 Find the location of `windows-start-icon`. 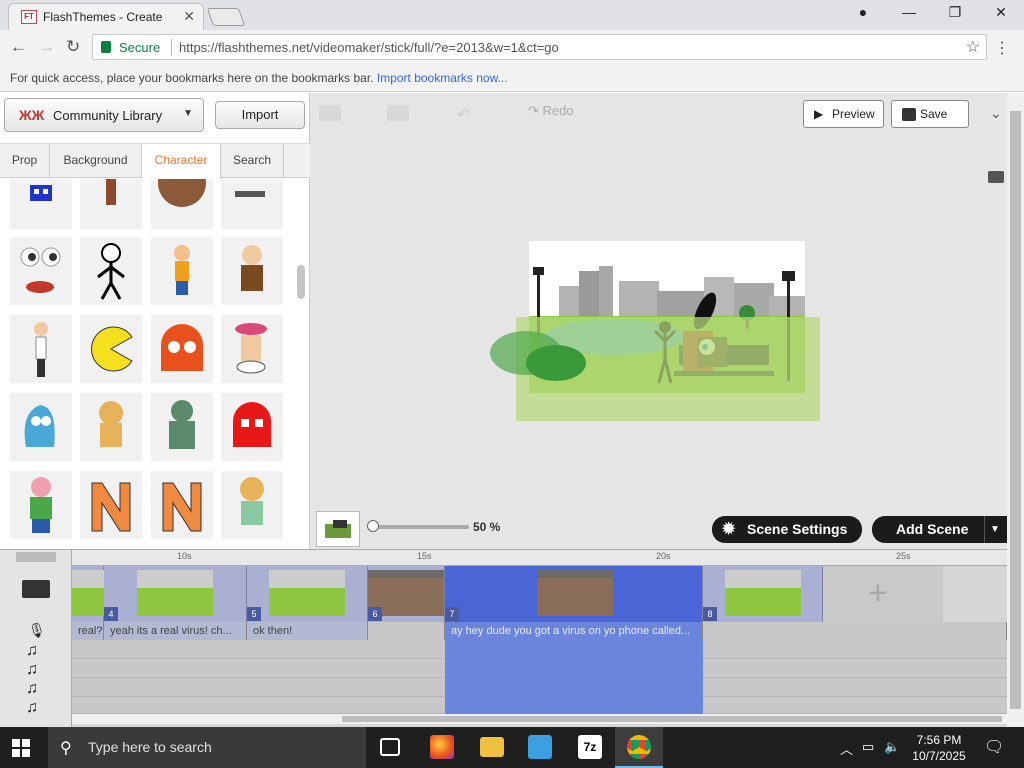

windows-start-icon is located at coordinates (21, 748).